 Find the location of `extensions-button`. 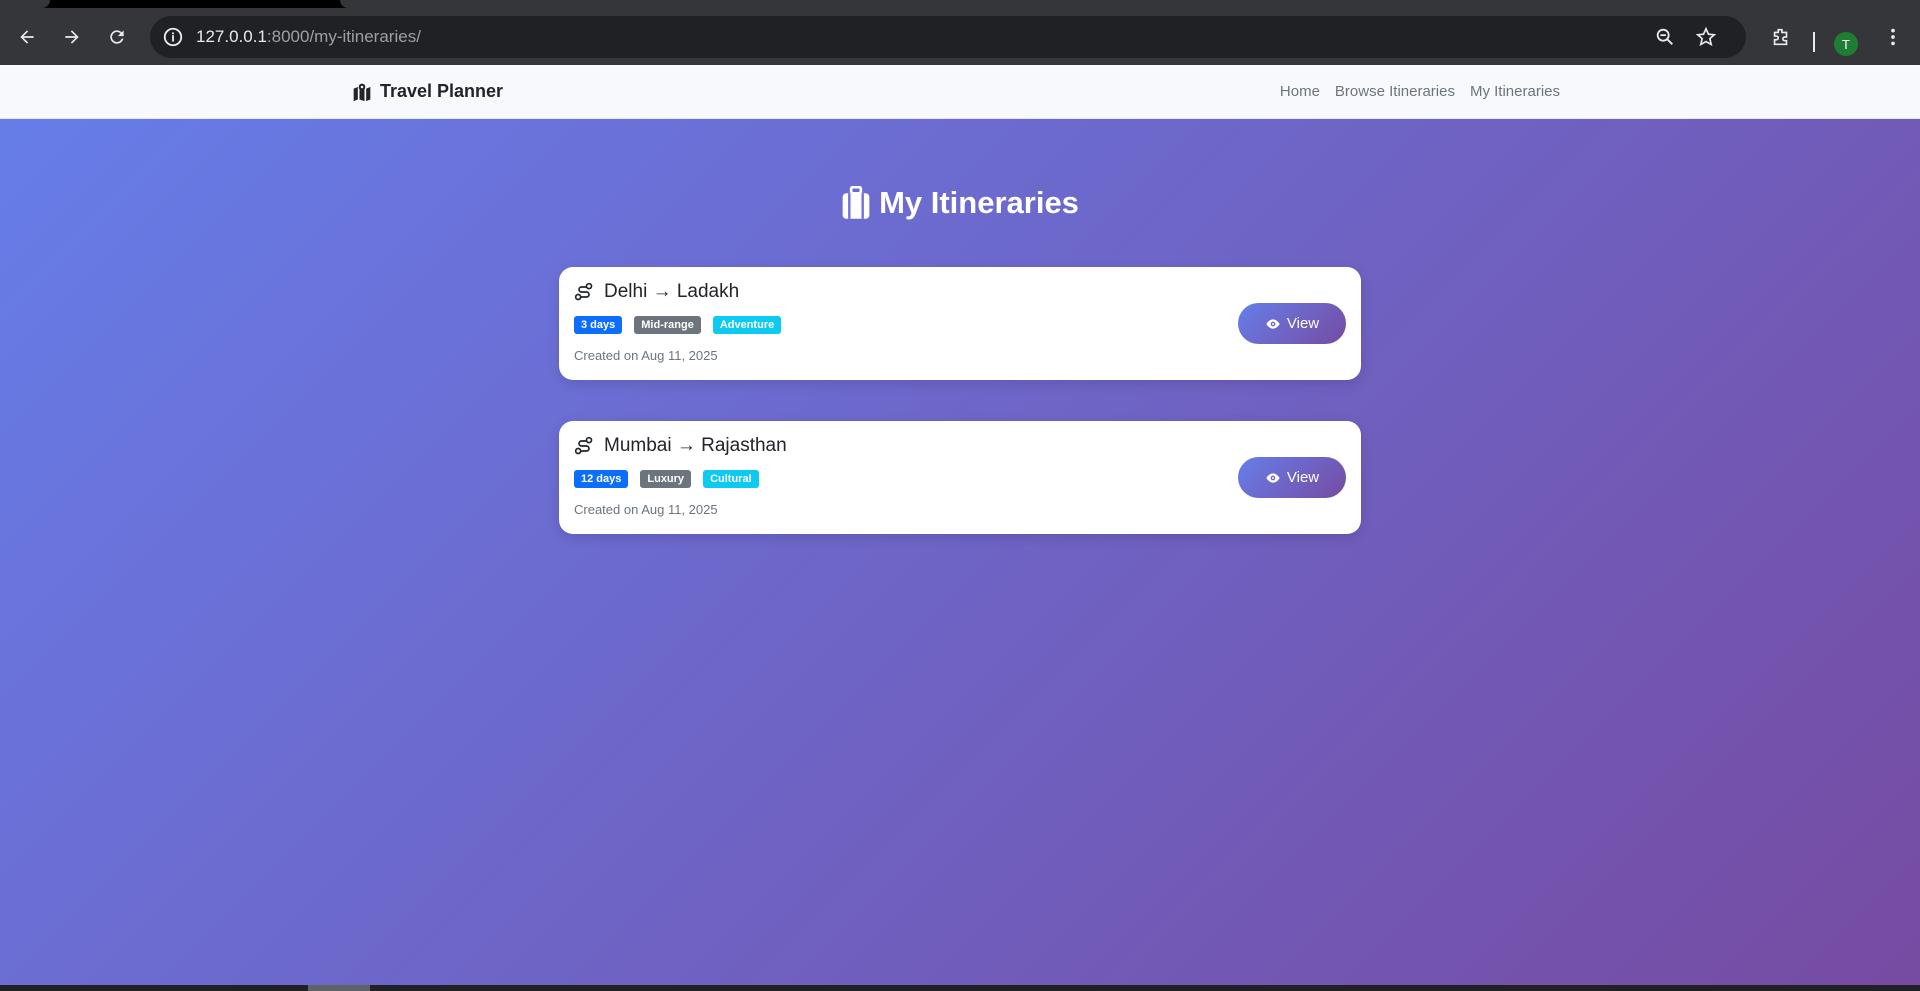

extensions-button is located at coordinates (1781, 37).